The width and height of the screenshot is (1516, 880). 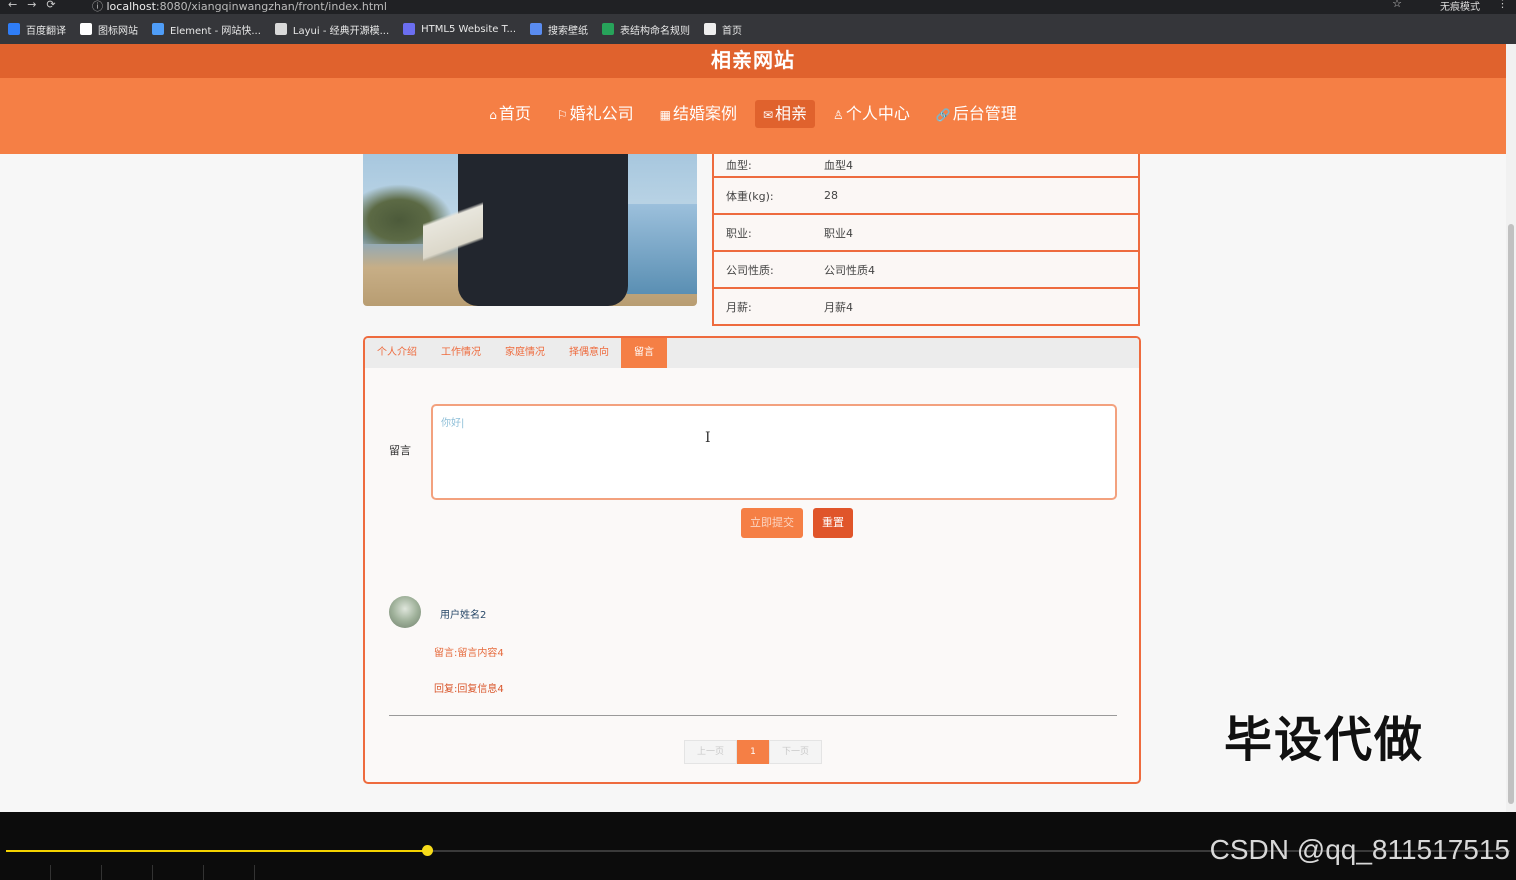 I want to click on scrollbar-thumb, so click(x=1511, y=514).